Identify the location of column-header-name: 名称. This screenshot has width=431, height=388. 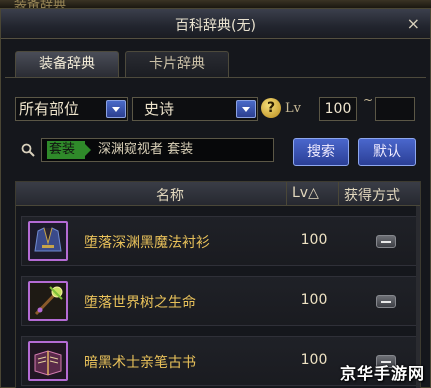
(170, 195).